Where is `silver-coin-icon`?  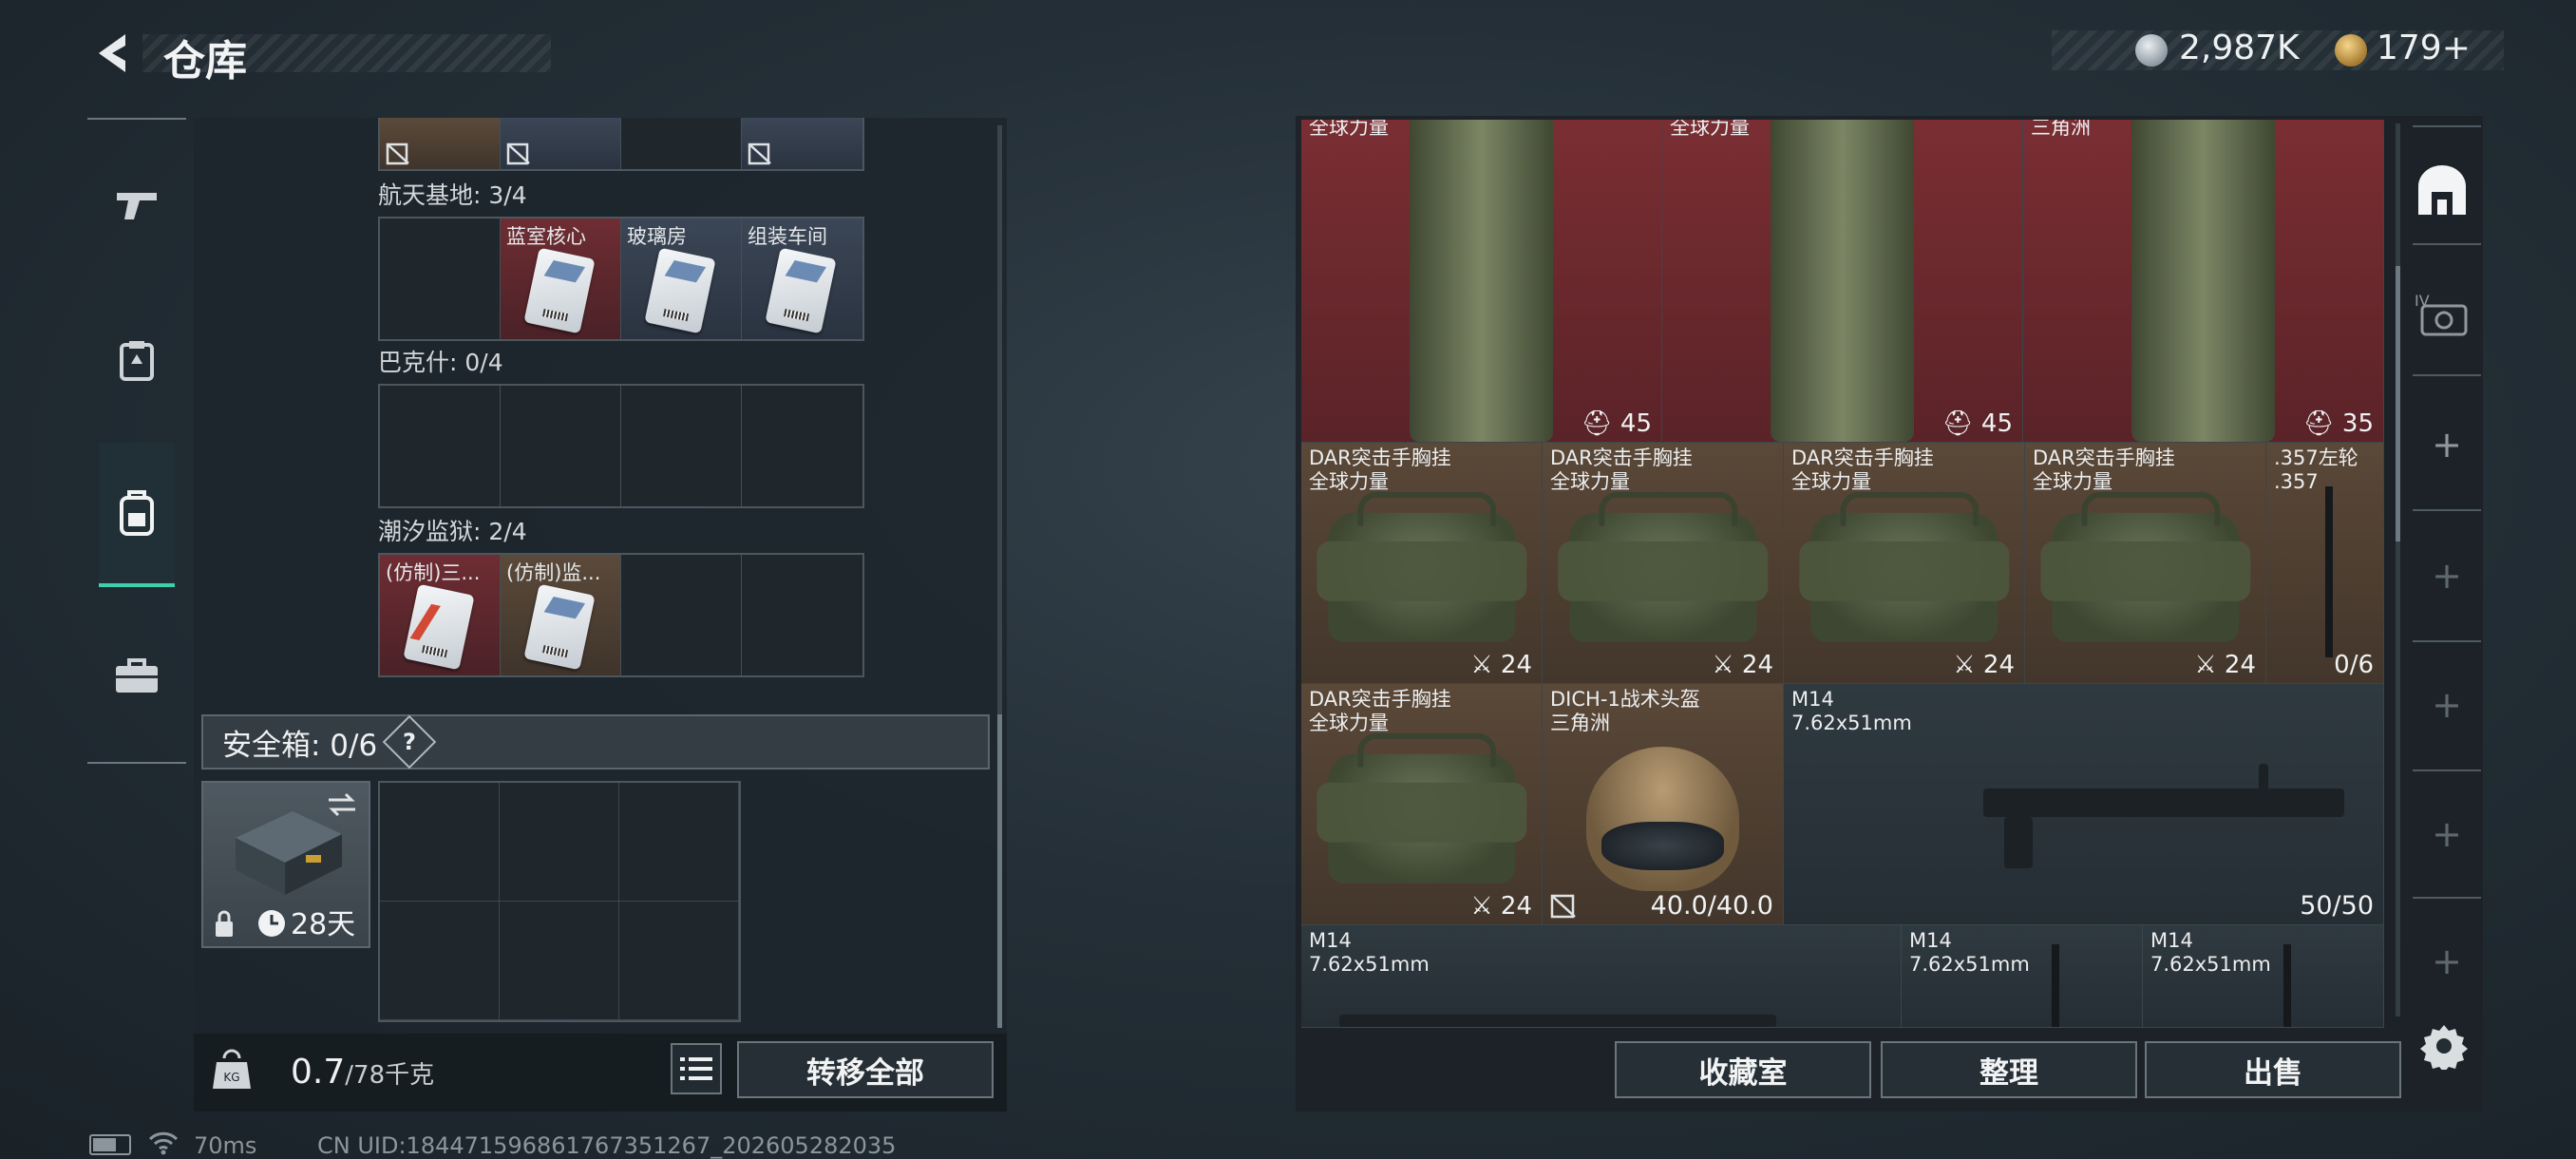 silver-coin-icon is located at coordinates (2151, 50).